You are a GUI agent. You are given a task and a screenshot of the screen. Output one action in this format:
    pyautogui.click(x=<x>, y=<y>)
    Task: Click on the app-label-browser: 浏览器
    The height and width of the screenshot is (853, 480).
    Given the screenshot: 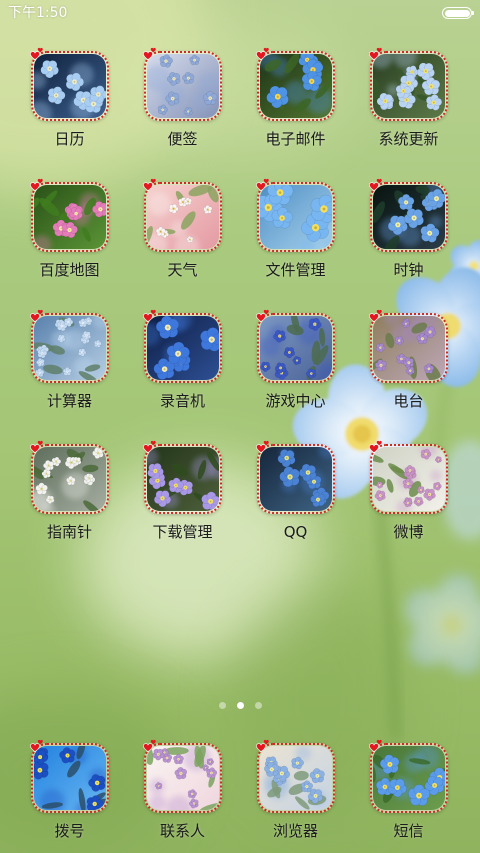 What is the action you would take?
    pyautogui.click(x=295, y=831)
    